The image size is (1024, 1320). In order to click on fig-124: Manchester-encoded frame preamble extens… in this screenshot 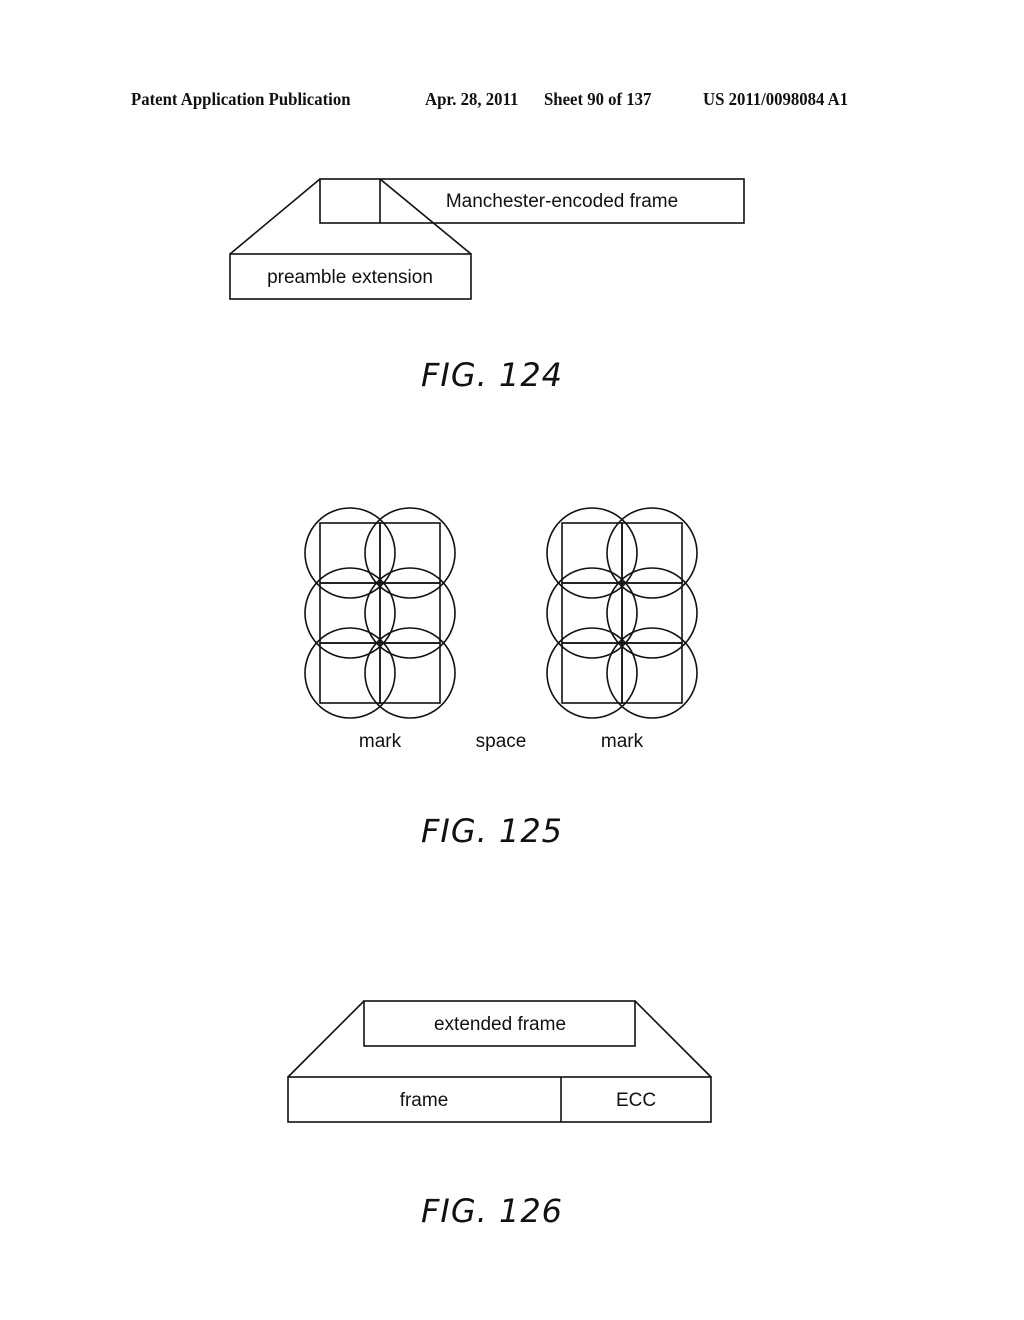, I will do `click(487, 286)`.